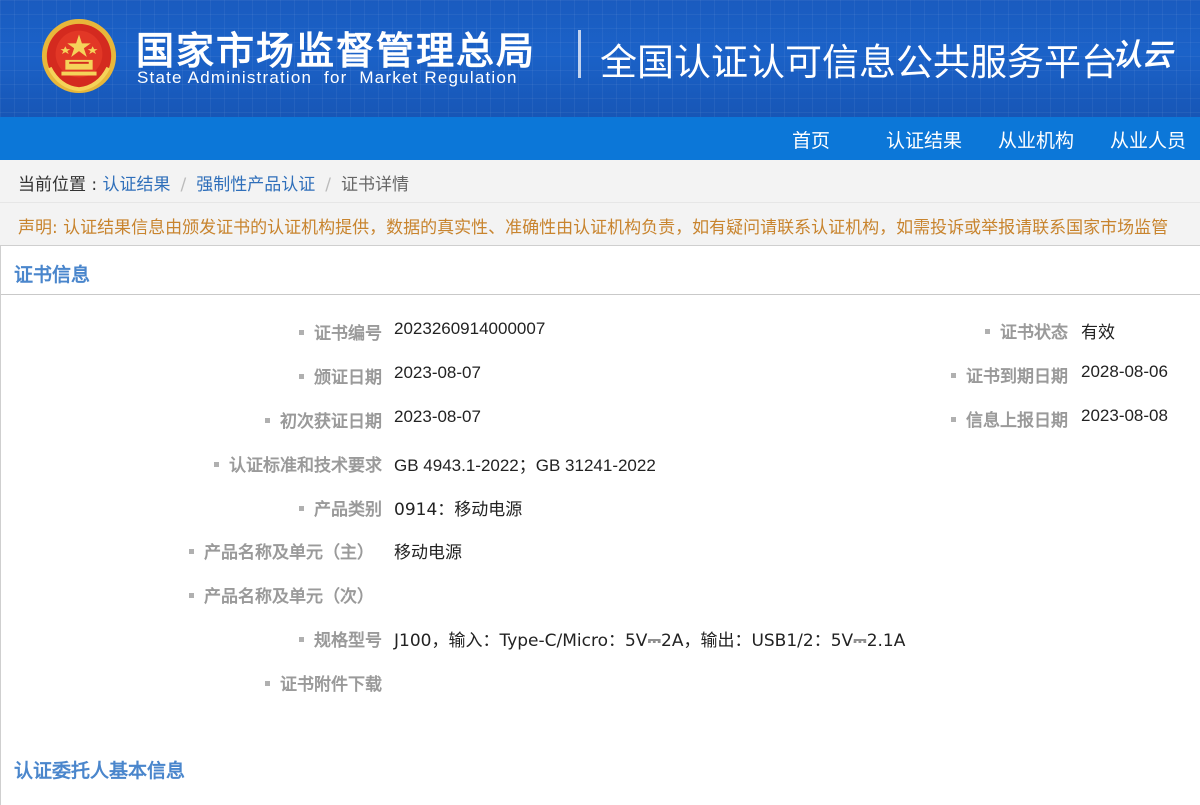  Describe the element at coordinates (323, 419) in the screenshot. I see `label-first-issue-date: 初次获证日期` at that location.